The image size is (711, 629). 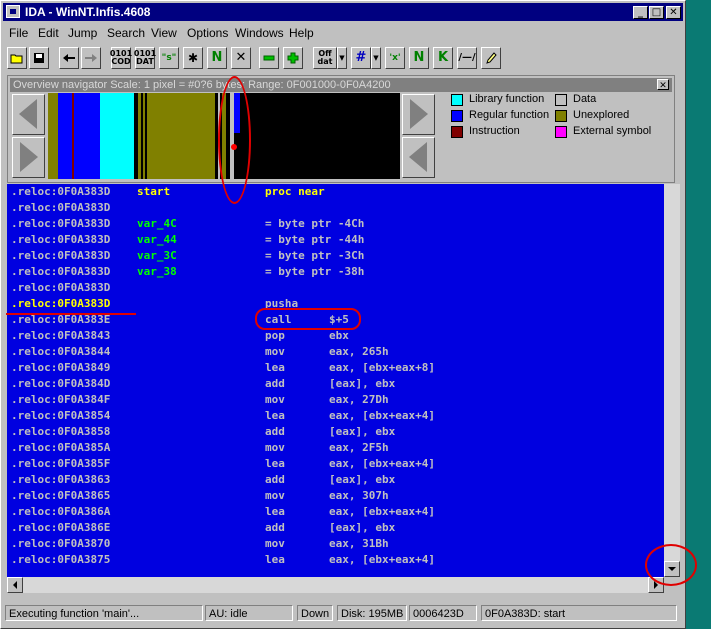 I want to click on legend-swatch-regular, so click(x=457, y=116).